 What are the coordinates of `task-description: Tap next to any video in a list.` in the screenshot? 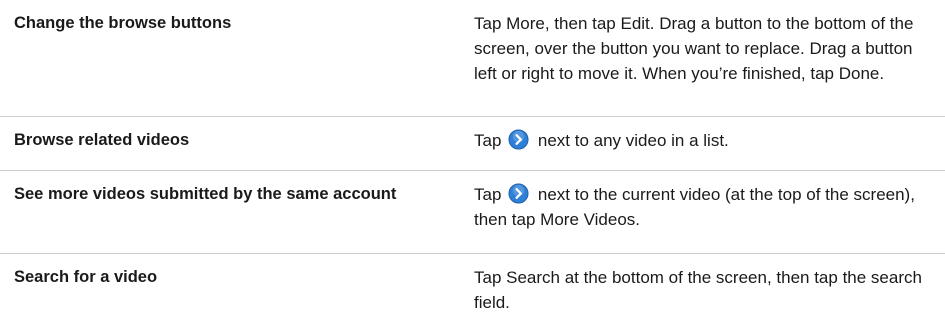 It's located at (709, 149).